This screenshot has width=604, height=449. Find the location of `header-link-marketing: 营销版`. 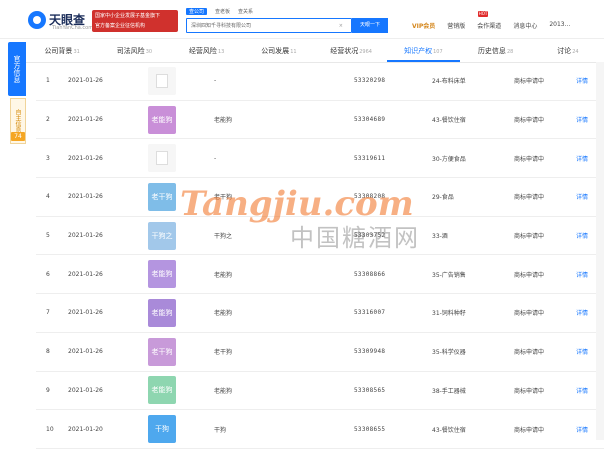

header-link-marketing: 营销版 is located at coordinates (456, 25).